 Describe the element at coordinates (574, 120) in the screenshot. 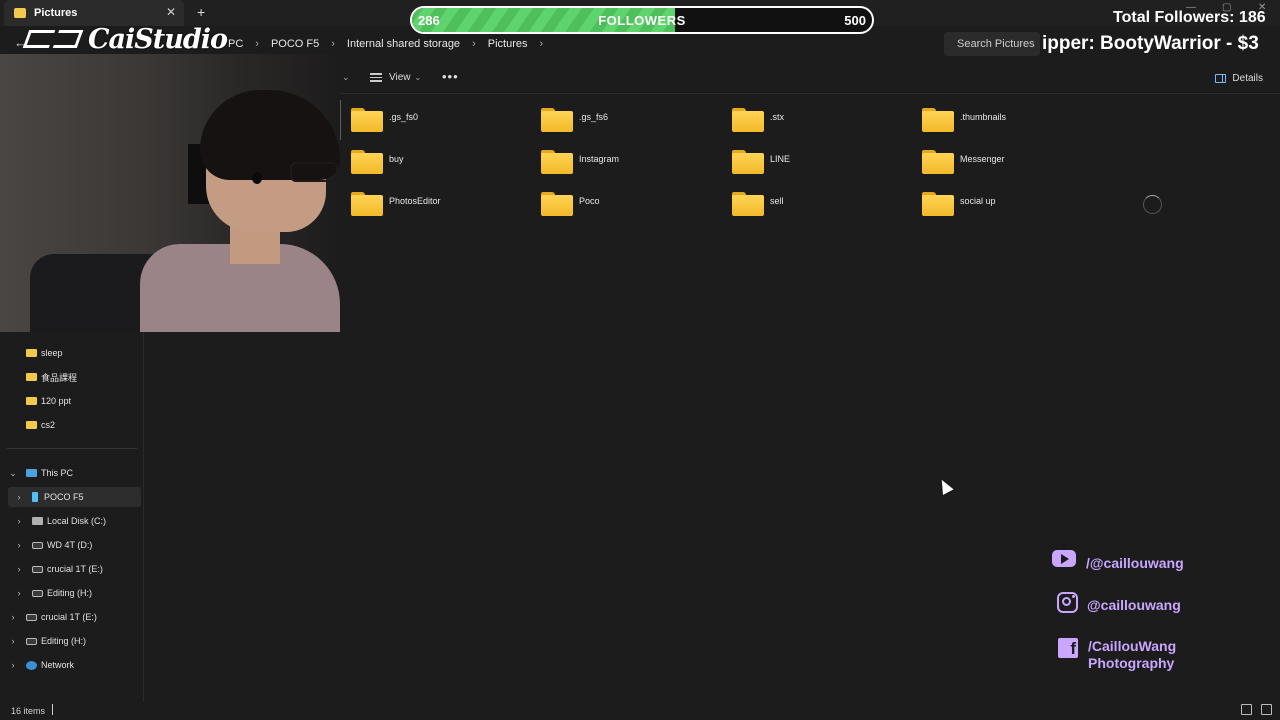

I see `folder-gs-fs6: .gs_fs6` at that location.